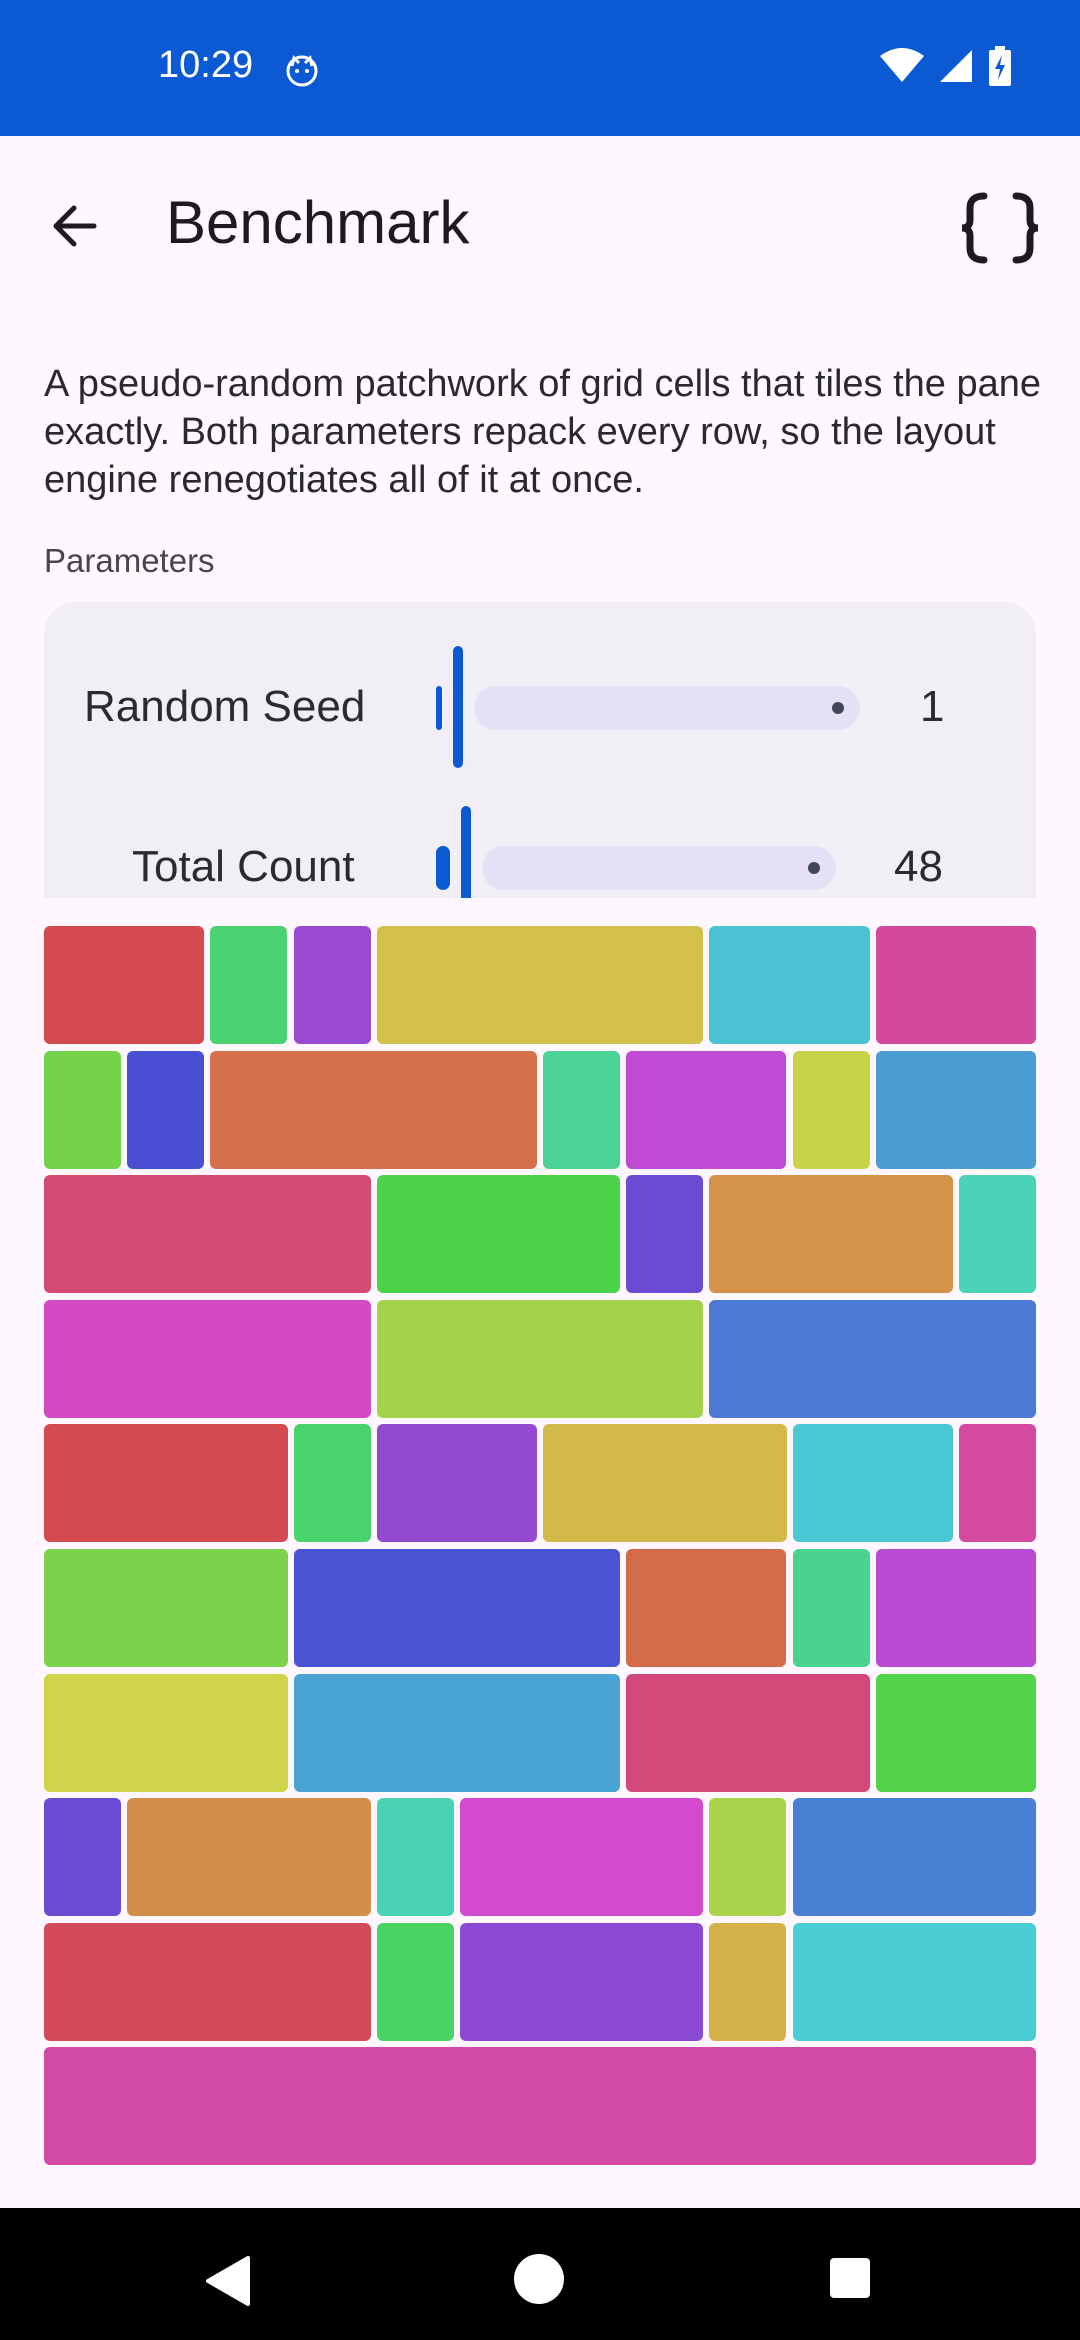 Image resolution: width=1080 pixels, height=2340 pixels. I want to click on parameters-label: Parameters, so click(129, 560).